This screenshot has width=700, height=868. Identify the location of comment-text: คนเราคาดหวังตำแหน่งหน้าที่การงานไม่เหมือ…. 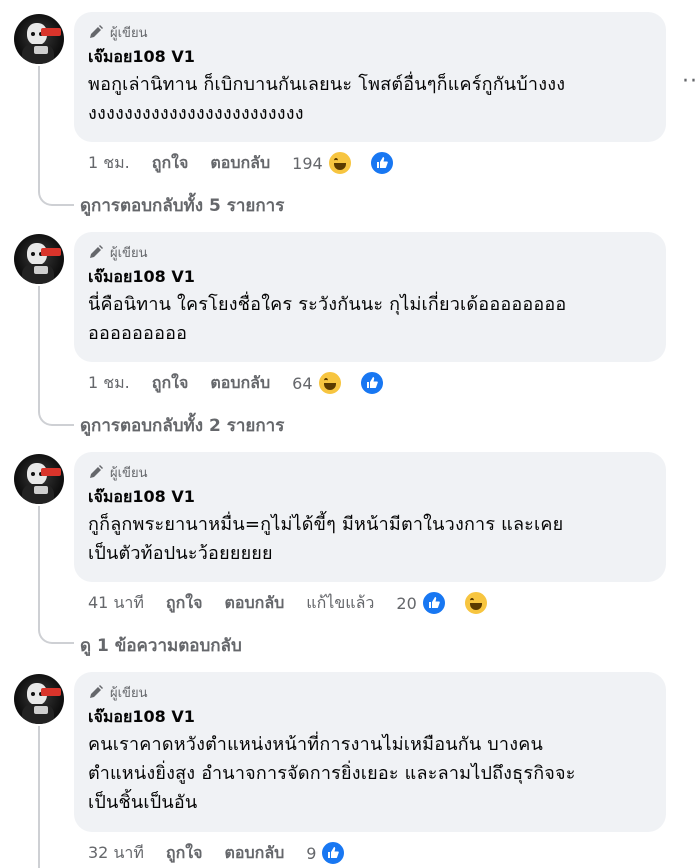
(371, 773).